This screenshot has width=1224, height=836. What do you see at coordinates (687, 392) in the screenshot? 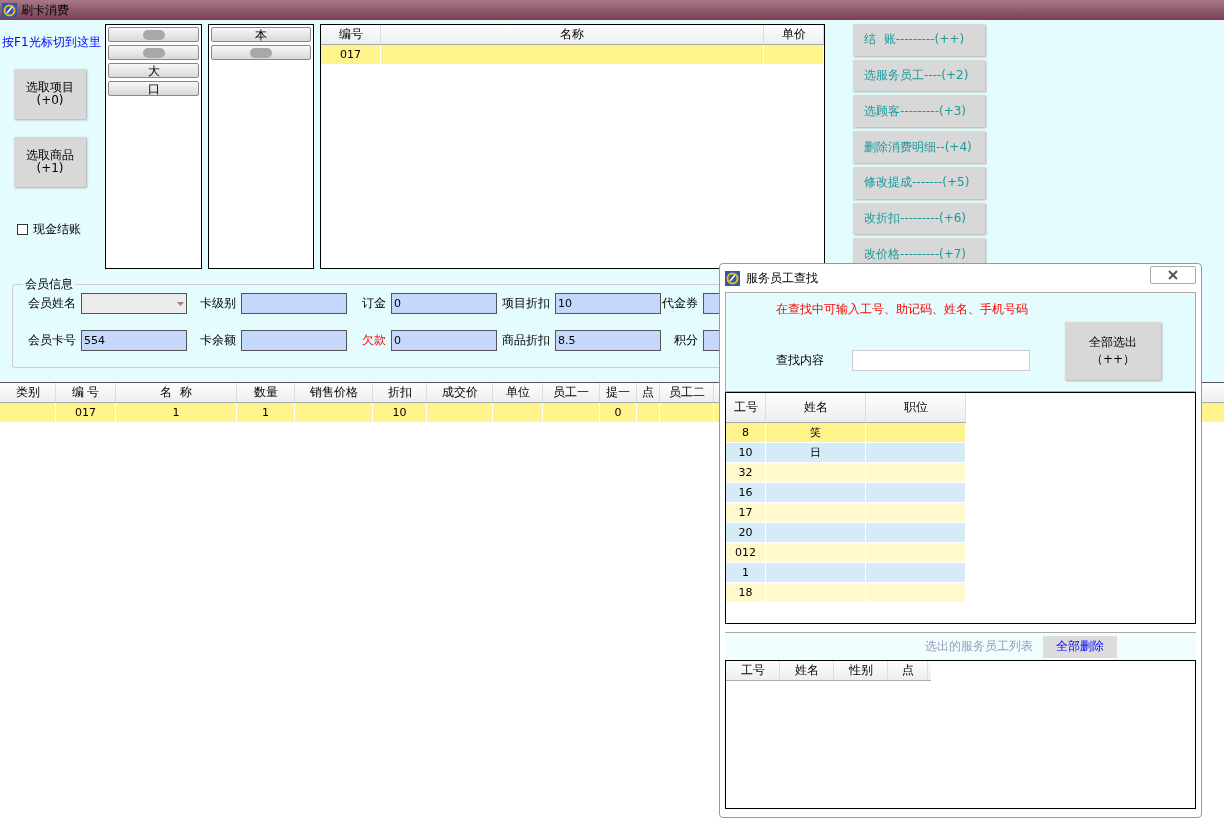
I see `column-header: 员工二` at bounding box center [687, 392].